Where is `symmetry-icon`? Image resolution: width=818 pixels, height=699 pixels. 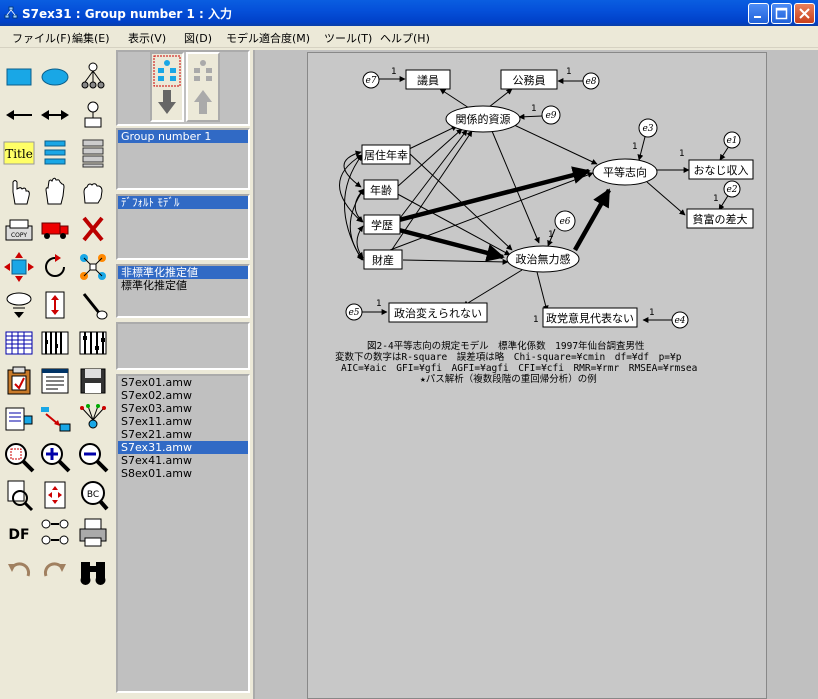
symmetry-icon is located at coordinates (93, 416).